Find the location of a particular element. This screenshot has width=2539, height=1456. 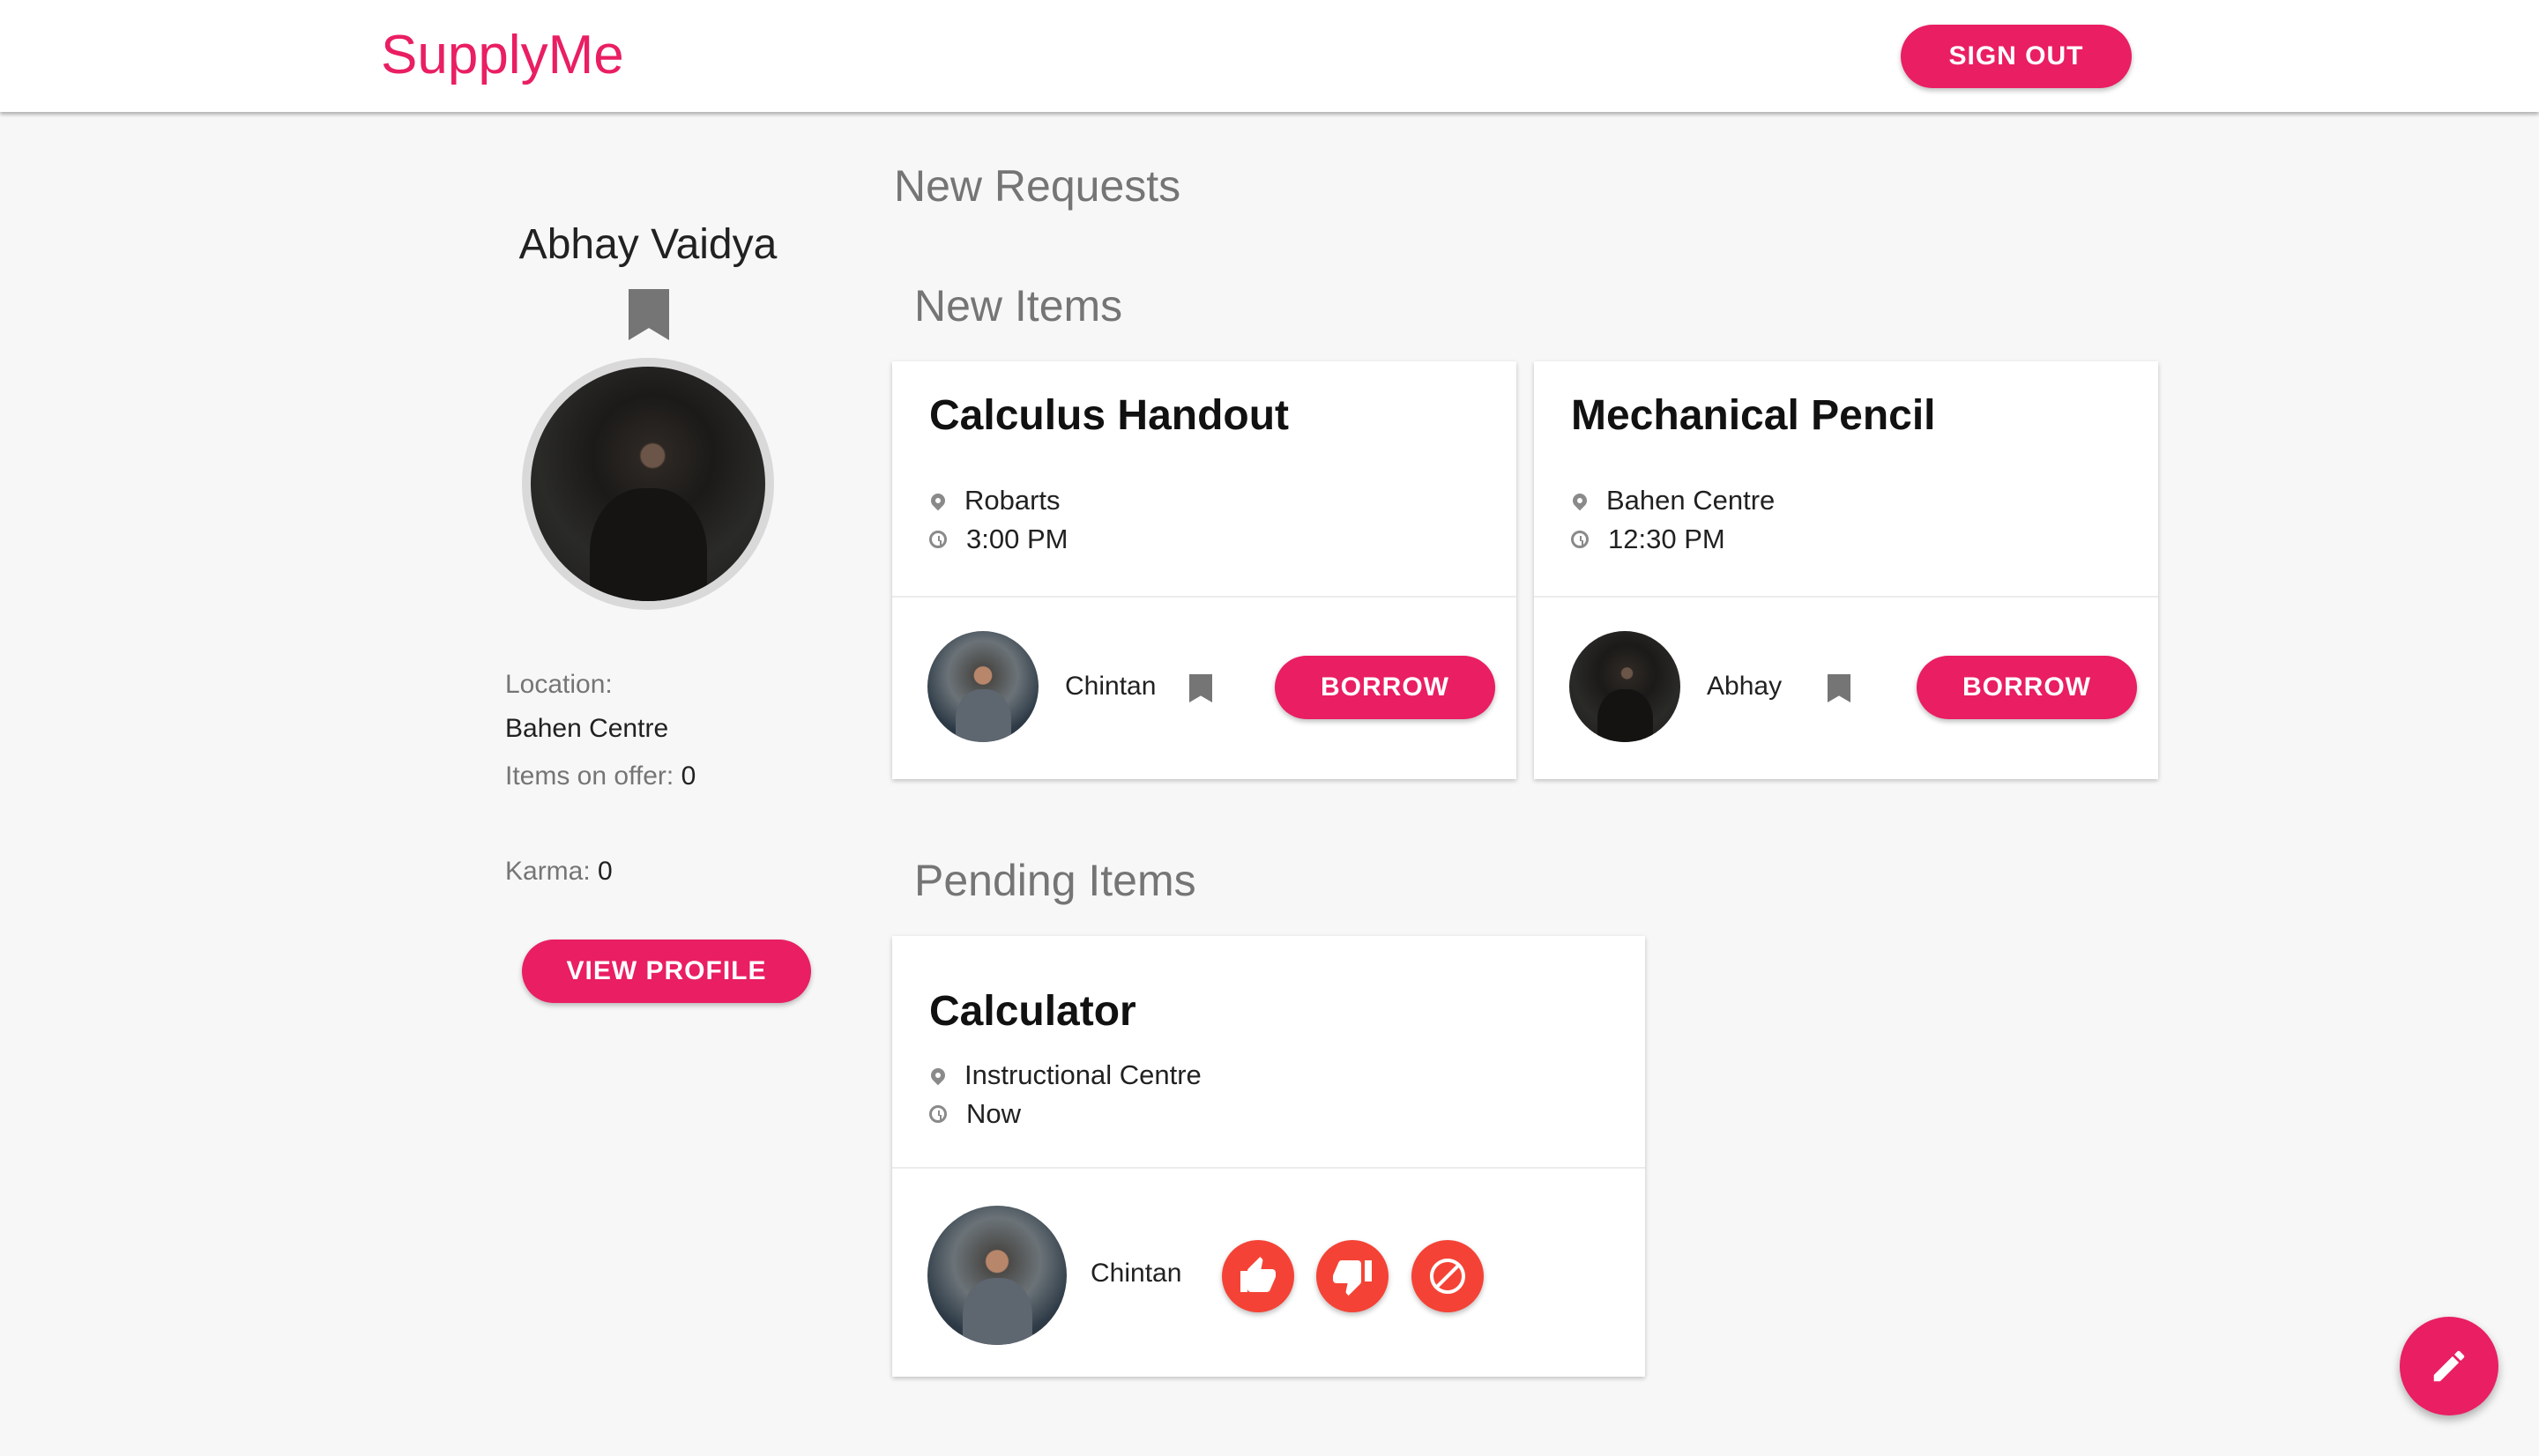

item-time: Now is located at coordinates (975, 1114).